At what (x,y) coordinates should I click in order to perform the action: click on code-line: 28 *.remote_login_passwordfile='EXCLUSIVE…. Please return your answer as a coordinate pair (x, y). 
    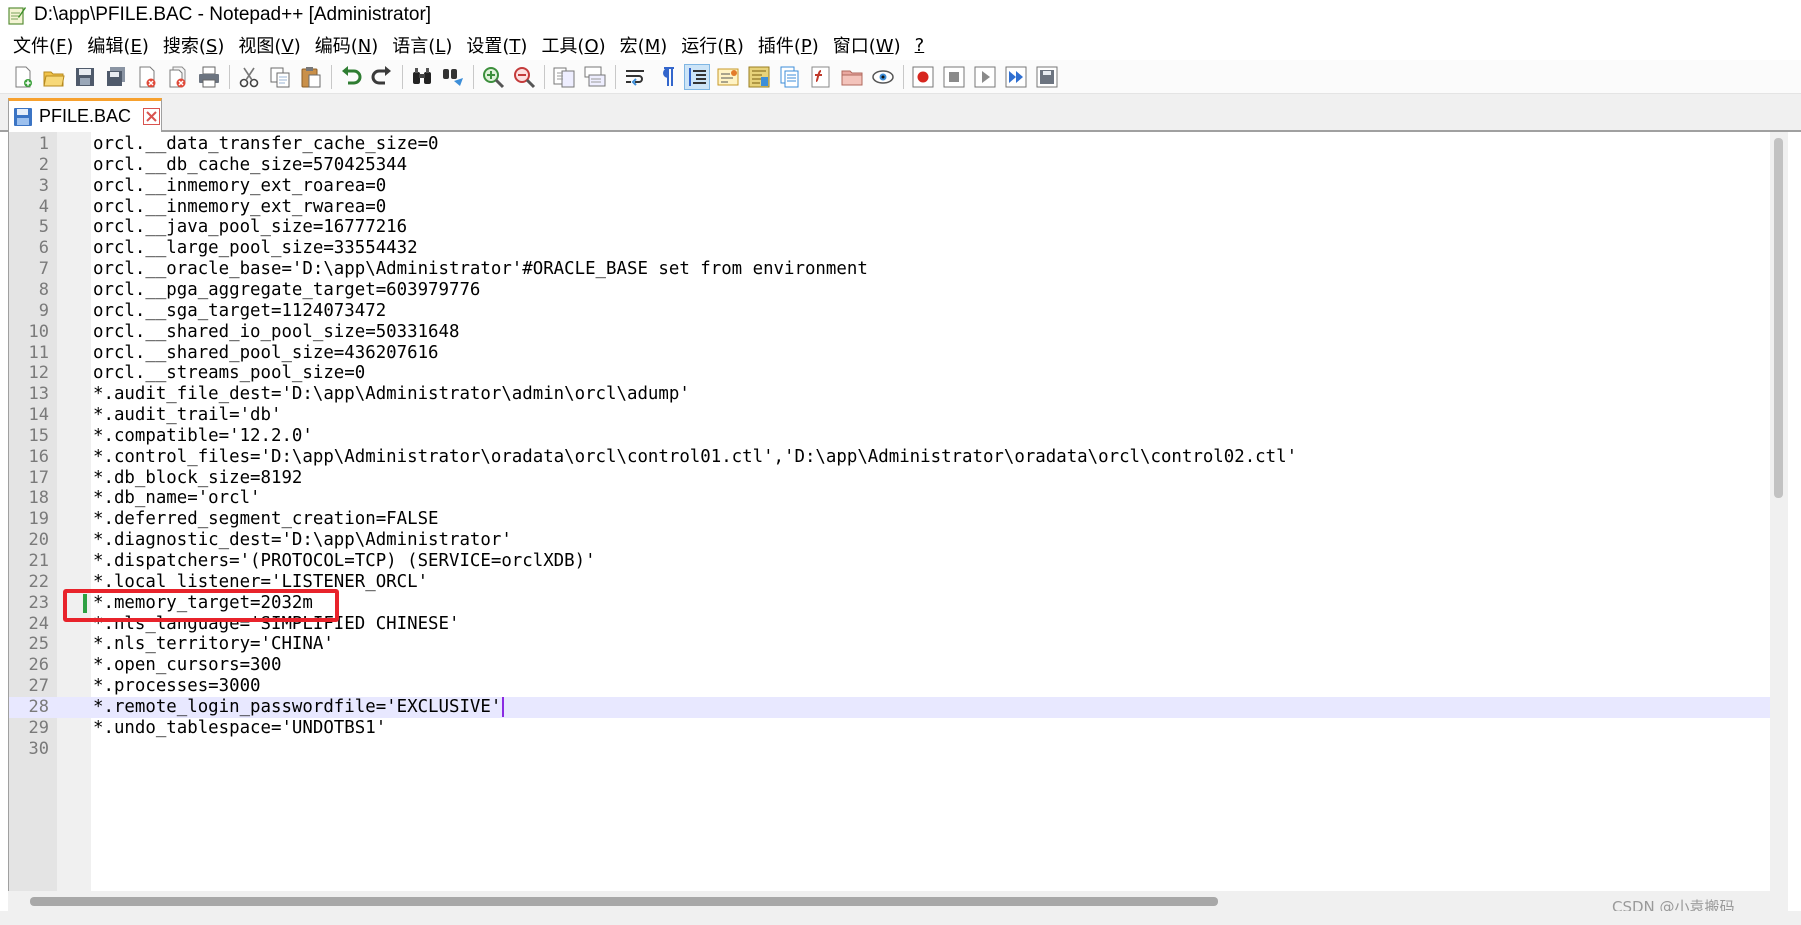
    Looking at the image, I should click on (889, 707).